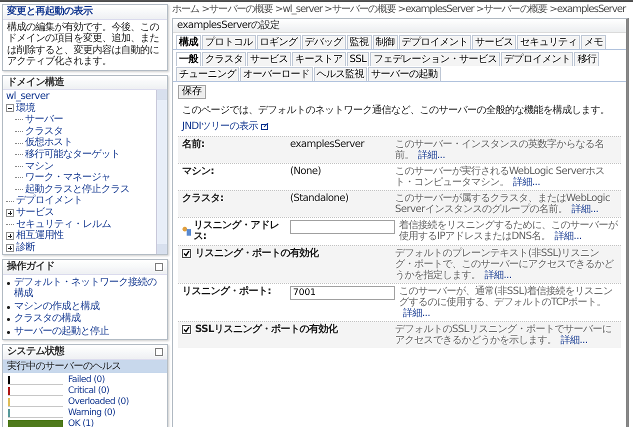 The height and width of the screenshot is (427, 633). Describe the element at coordinates (192, 91) in the screenshot. I see `save-button: 保存` at that location.